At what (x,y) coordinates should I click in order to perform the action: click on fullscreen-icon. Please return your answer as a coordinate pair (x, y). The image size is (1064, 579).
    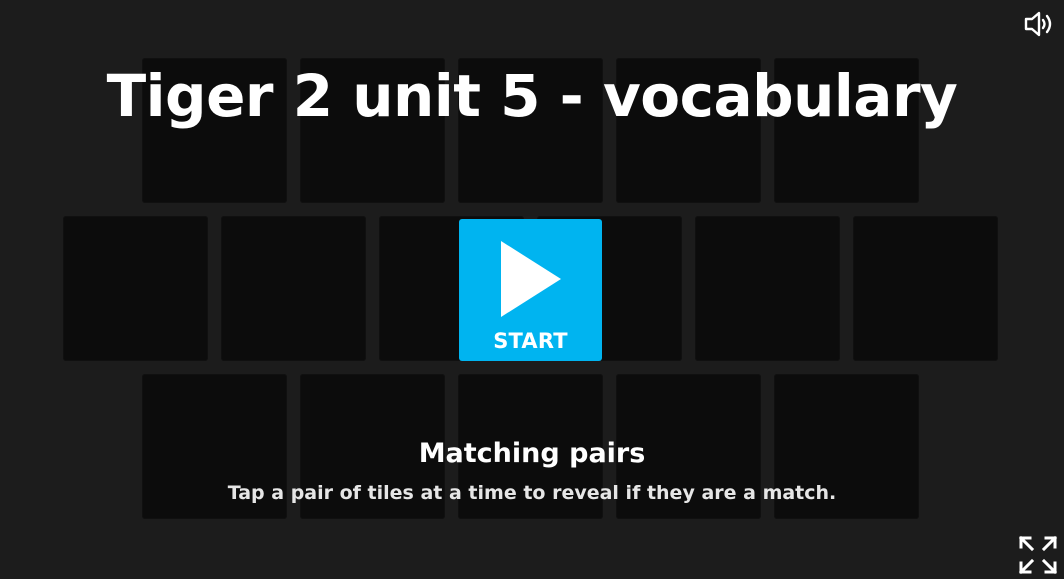
    Looking at the image, I should click on (1038, 555).